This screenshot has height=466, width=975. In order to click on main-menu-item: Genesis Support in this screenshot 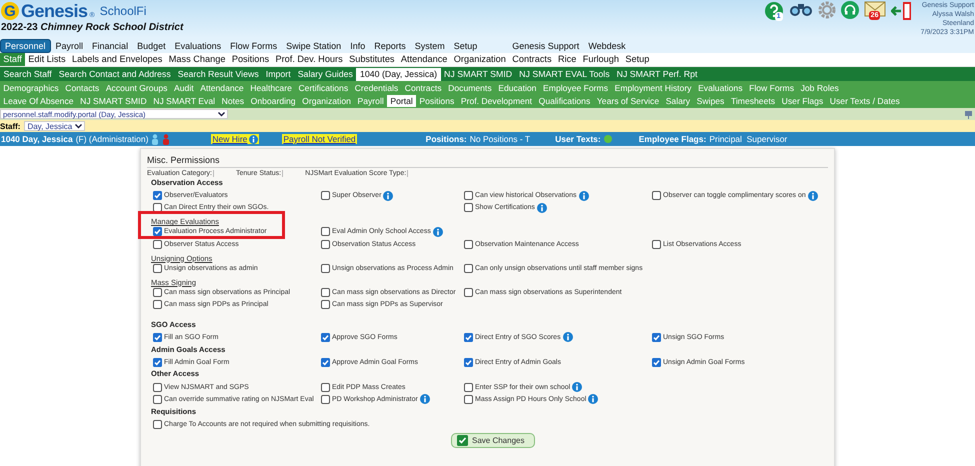, I will do `click(546, 46)`.